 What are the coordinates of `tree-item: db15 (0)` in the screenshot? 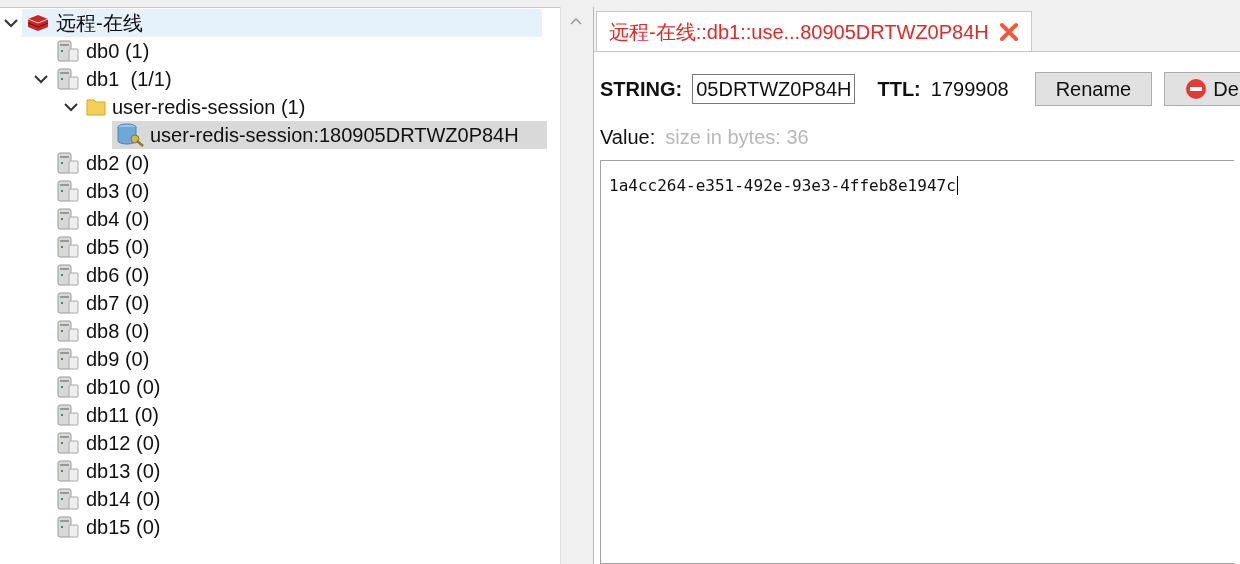 It's located at (120, 527).